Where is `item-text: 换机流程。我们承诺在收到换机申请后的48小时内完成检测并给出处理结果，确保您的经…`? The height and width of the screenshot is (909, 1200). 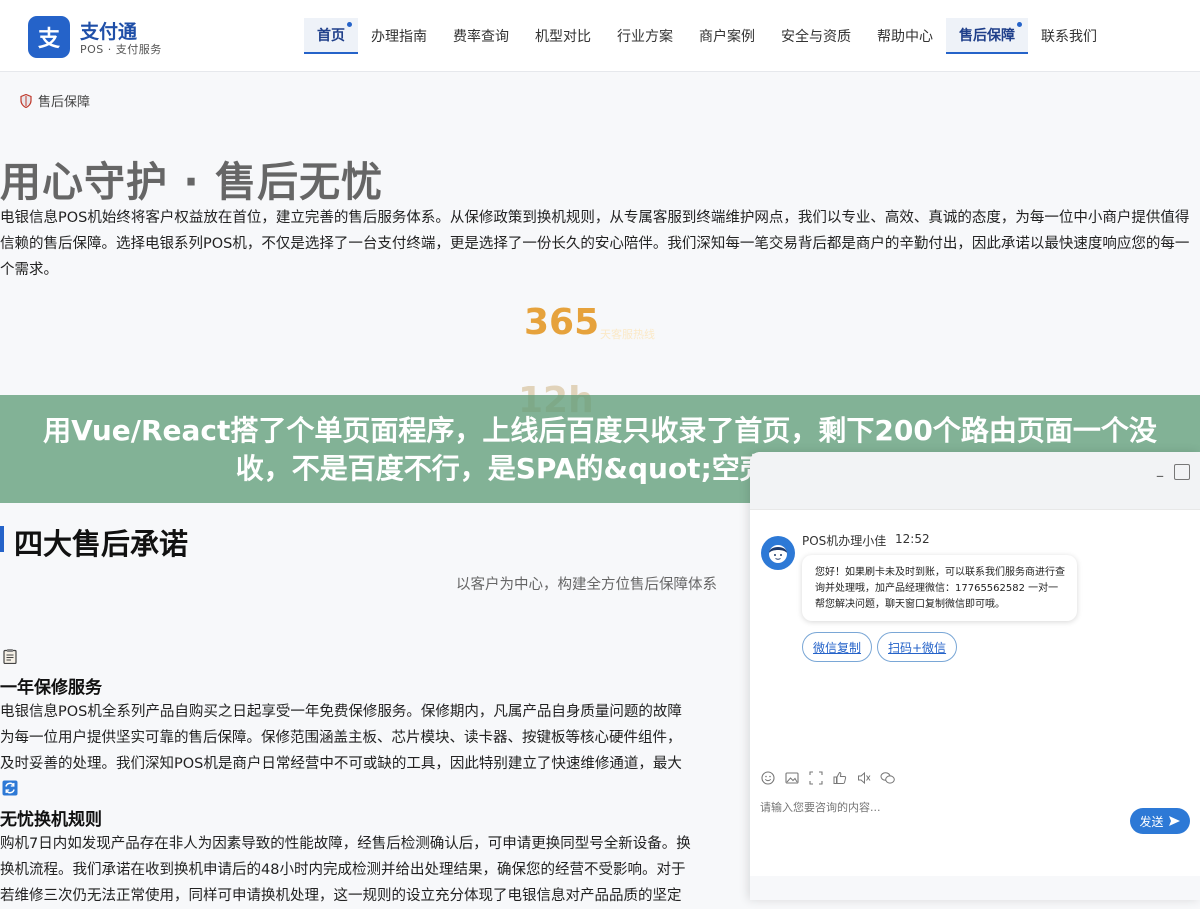
item-text: 换机流程。我们承诺在收到换机申请后的48小时内完成检测并给出处理结果，确保您的经… is located at coordinates (343, 870).